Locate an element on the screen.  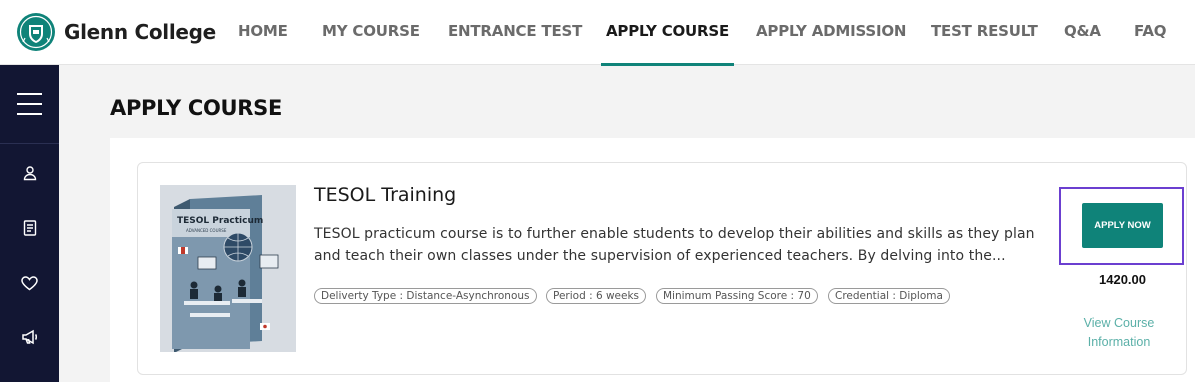
document-icon is located at coordinates (29, 228).